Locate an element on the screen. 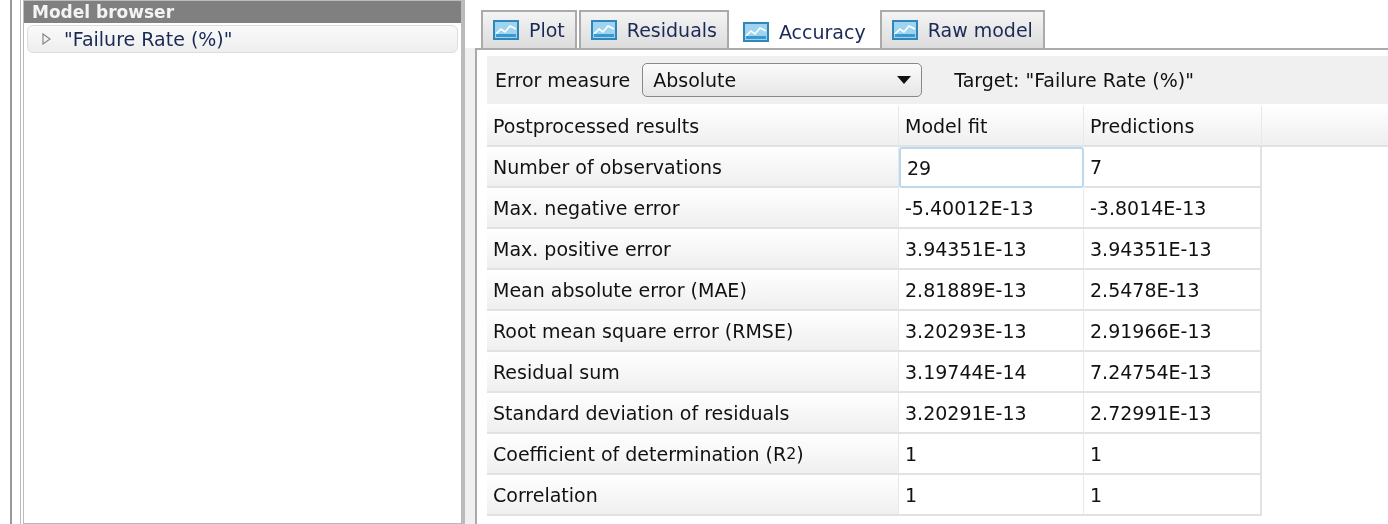 This screenshot has height=524, width=1388. table-cell: -3.8014E-13 is located at coordinates (1173, 208).